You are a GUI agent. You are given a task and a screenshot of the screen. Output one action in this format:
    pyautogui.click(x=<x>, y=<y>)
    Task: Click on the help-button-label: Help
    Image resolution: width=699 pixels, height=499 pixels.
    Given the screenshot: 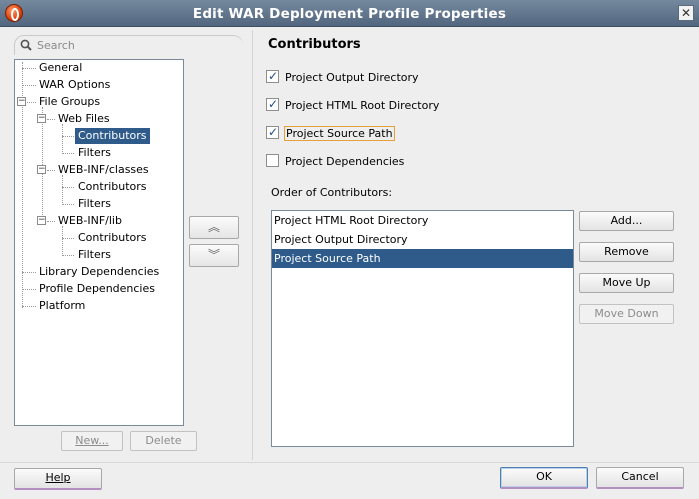 What is the action you would take?
    pyautogui.click(x=58, y=477)
    